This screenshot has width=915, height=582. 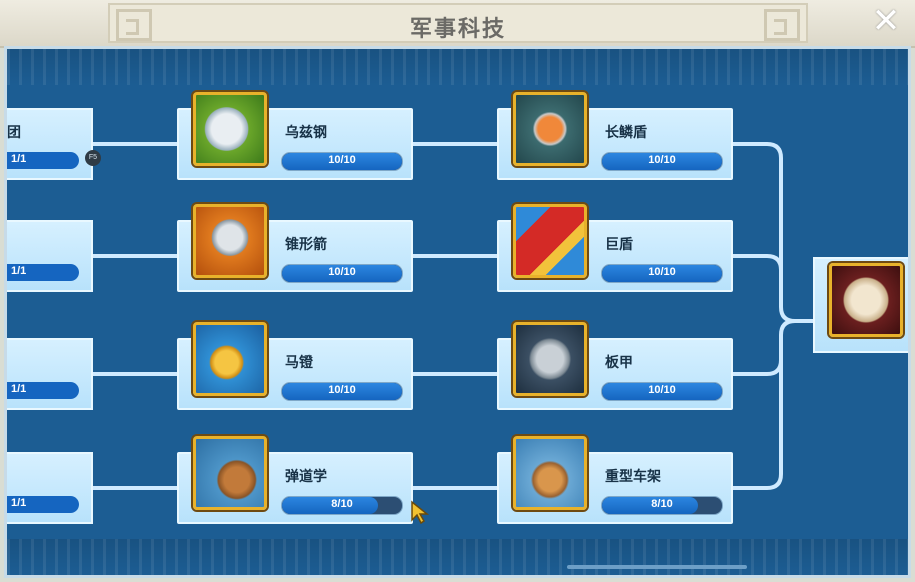 I want to click on tech-name: 重型车架, so click(x=633, y=476).